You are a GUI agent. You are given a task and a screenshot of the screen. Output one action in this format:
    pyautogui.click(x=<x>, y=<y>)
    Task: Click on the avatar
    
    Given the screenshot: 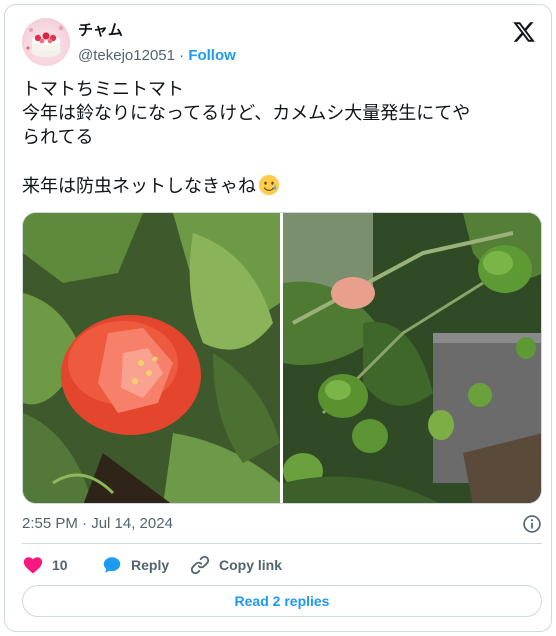 What is the action you would take?
    pyautogui.click(x=46, y=42)
    